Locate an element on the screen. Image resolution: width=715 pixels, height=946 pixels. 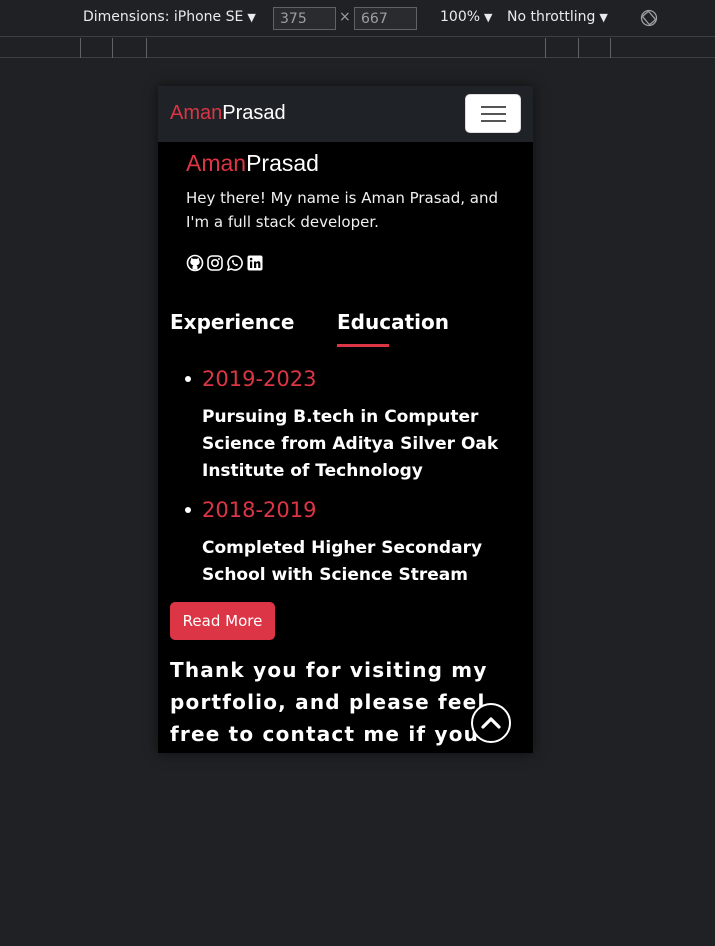
active-tab-underline is located at coordinates (363, 345).